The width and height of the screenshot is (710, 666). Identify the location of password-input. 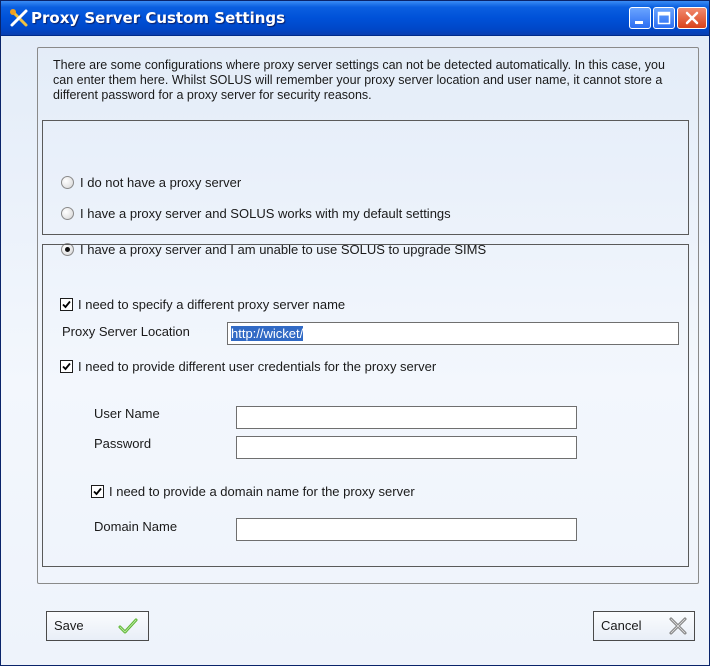
(406, 447).